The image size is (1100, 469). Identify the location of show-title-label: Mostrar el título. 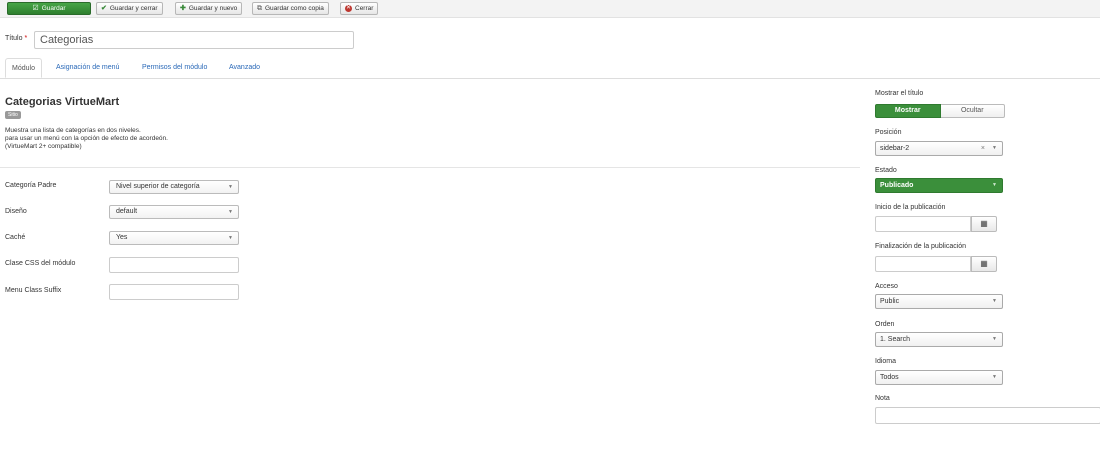
(899, 93).